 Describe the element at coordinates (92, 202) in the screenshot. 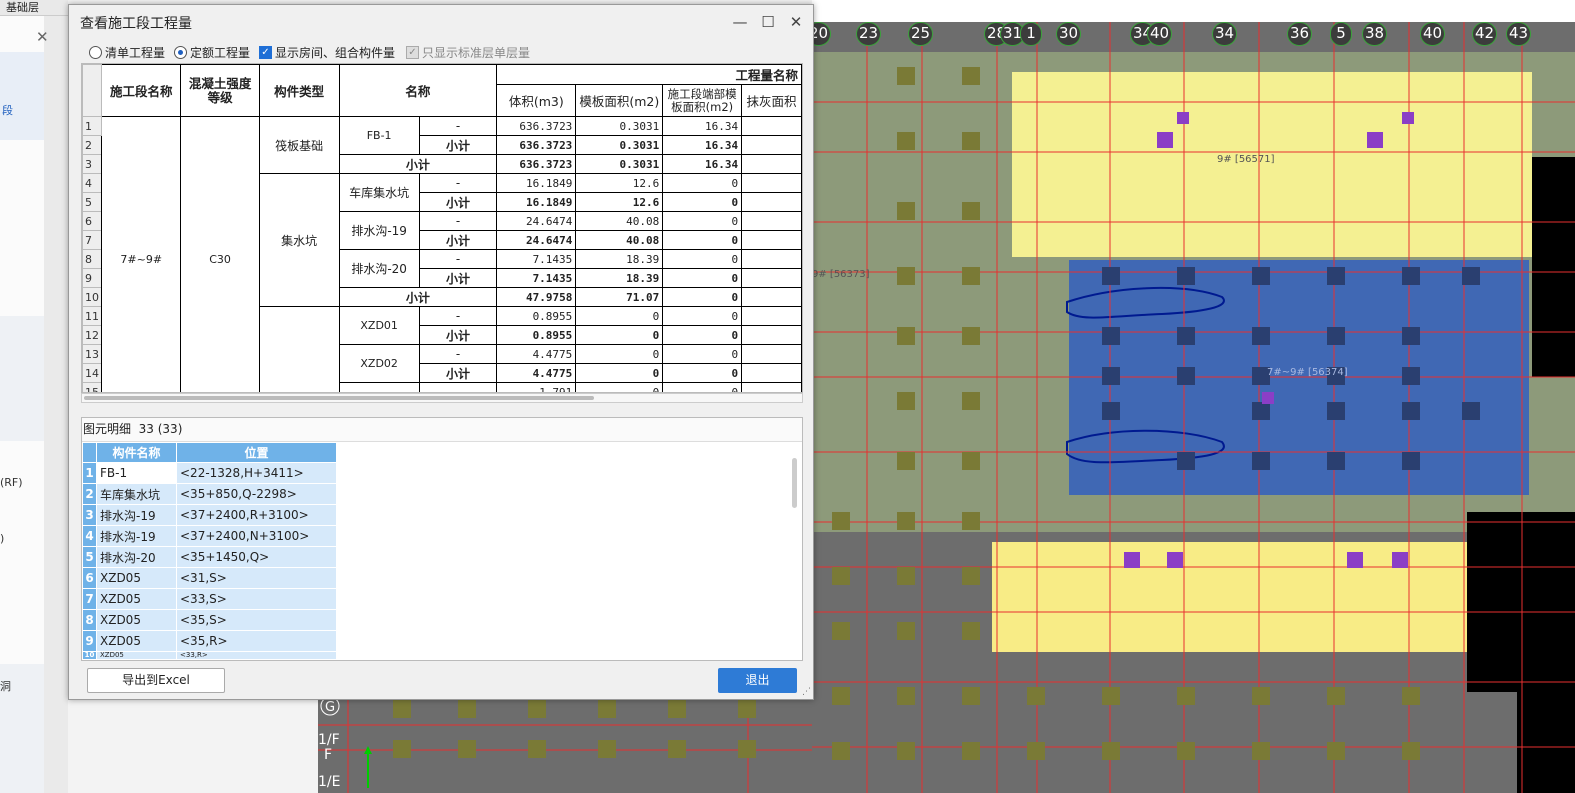

I see `row-number: 5` at that location.